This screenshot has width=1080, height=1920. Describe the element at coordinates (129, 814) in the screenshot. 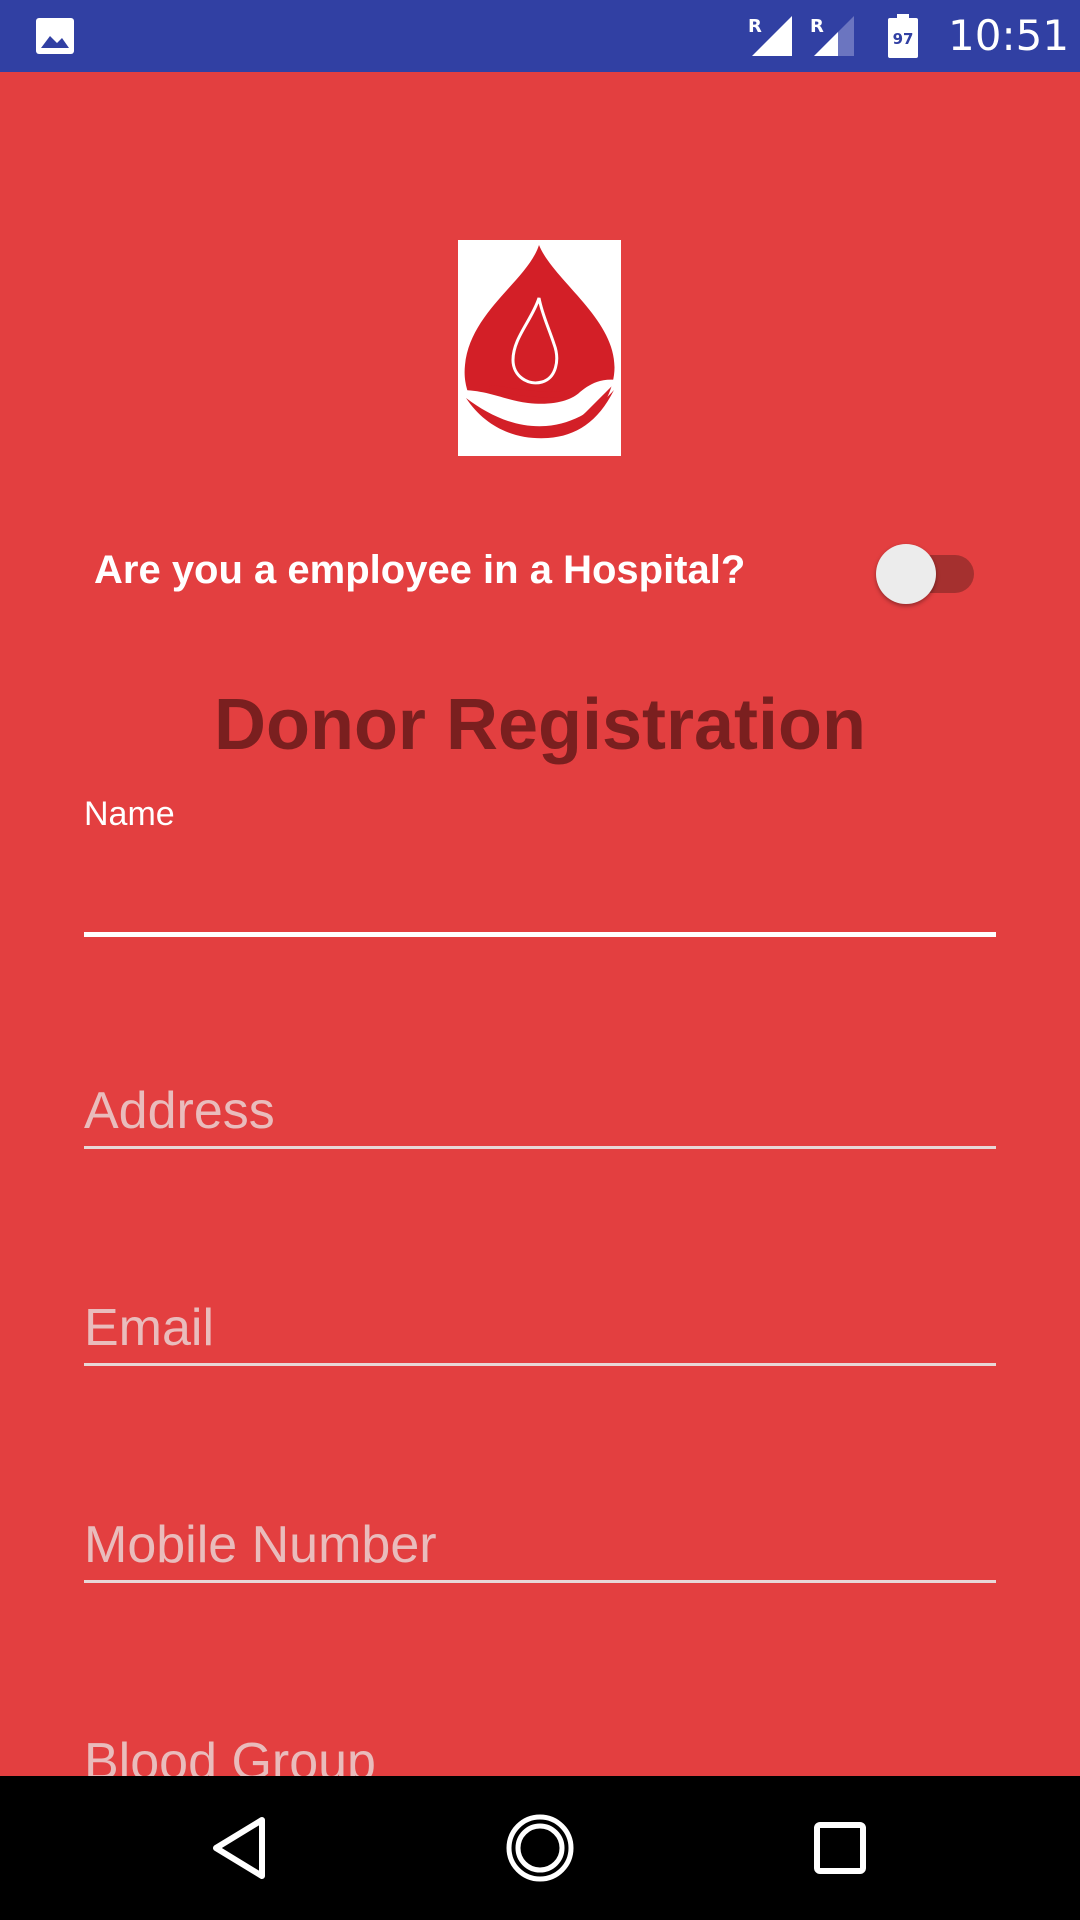

I see `name-label: Name` at that location.